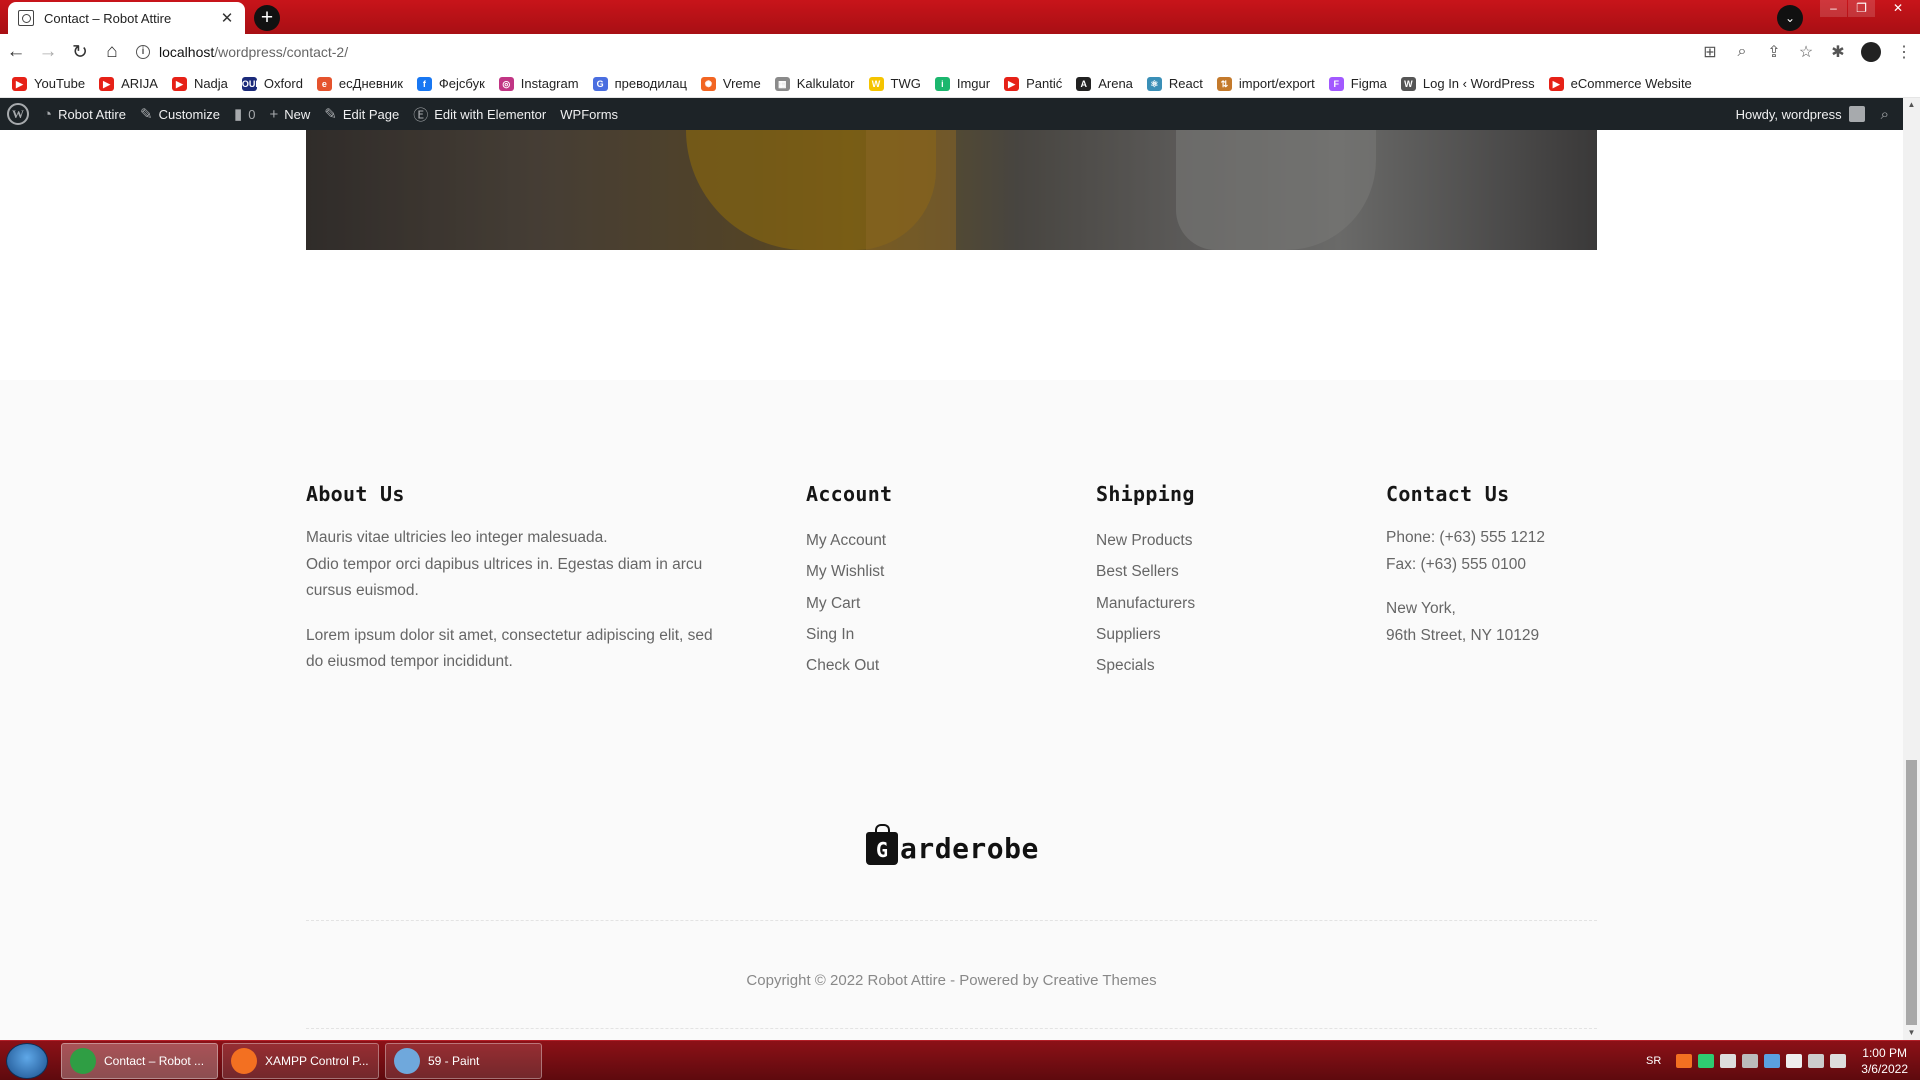 The image size is (1920, 1080). Describe the element at coordinates (741, 83) in the screenshot. I see `bookmark-label: Vreme` at that location.